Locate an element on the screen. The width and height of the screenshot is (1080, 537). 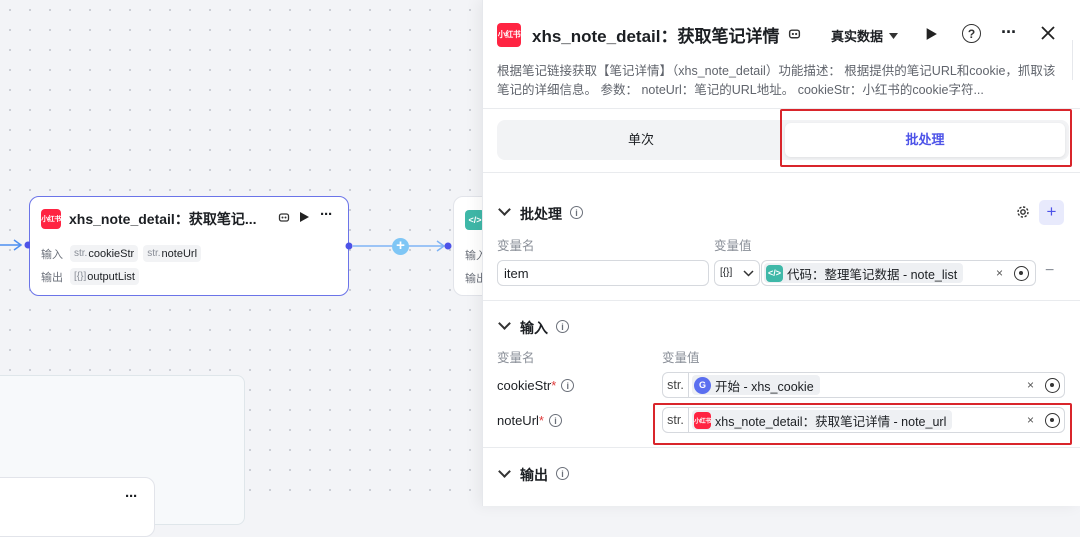
output-label: 输出 is located at coordinates (52, 277).